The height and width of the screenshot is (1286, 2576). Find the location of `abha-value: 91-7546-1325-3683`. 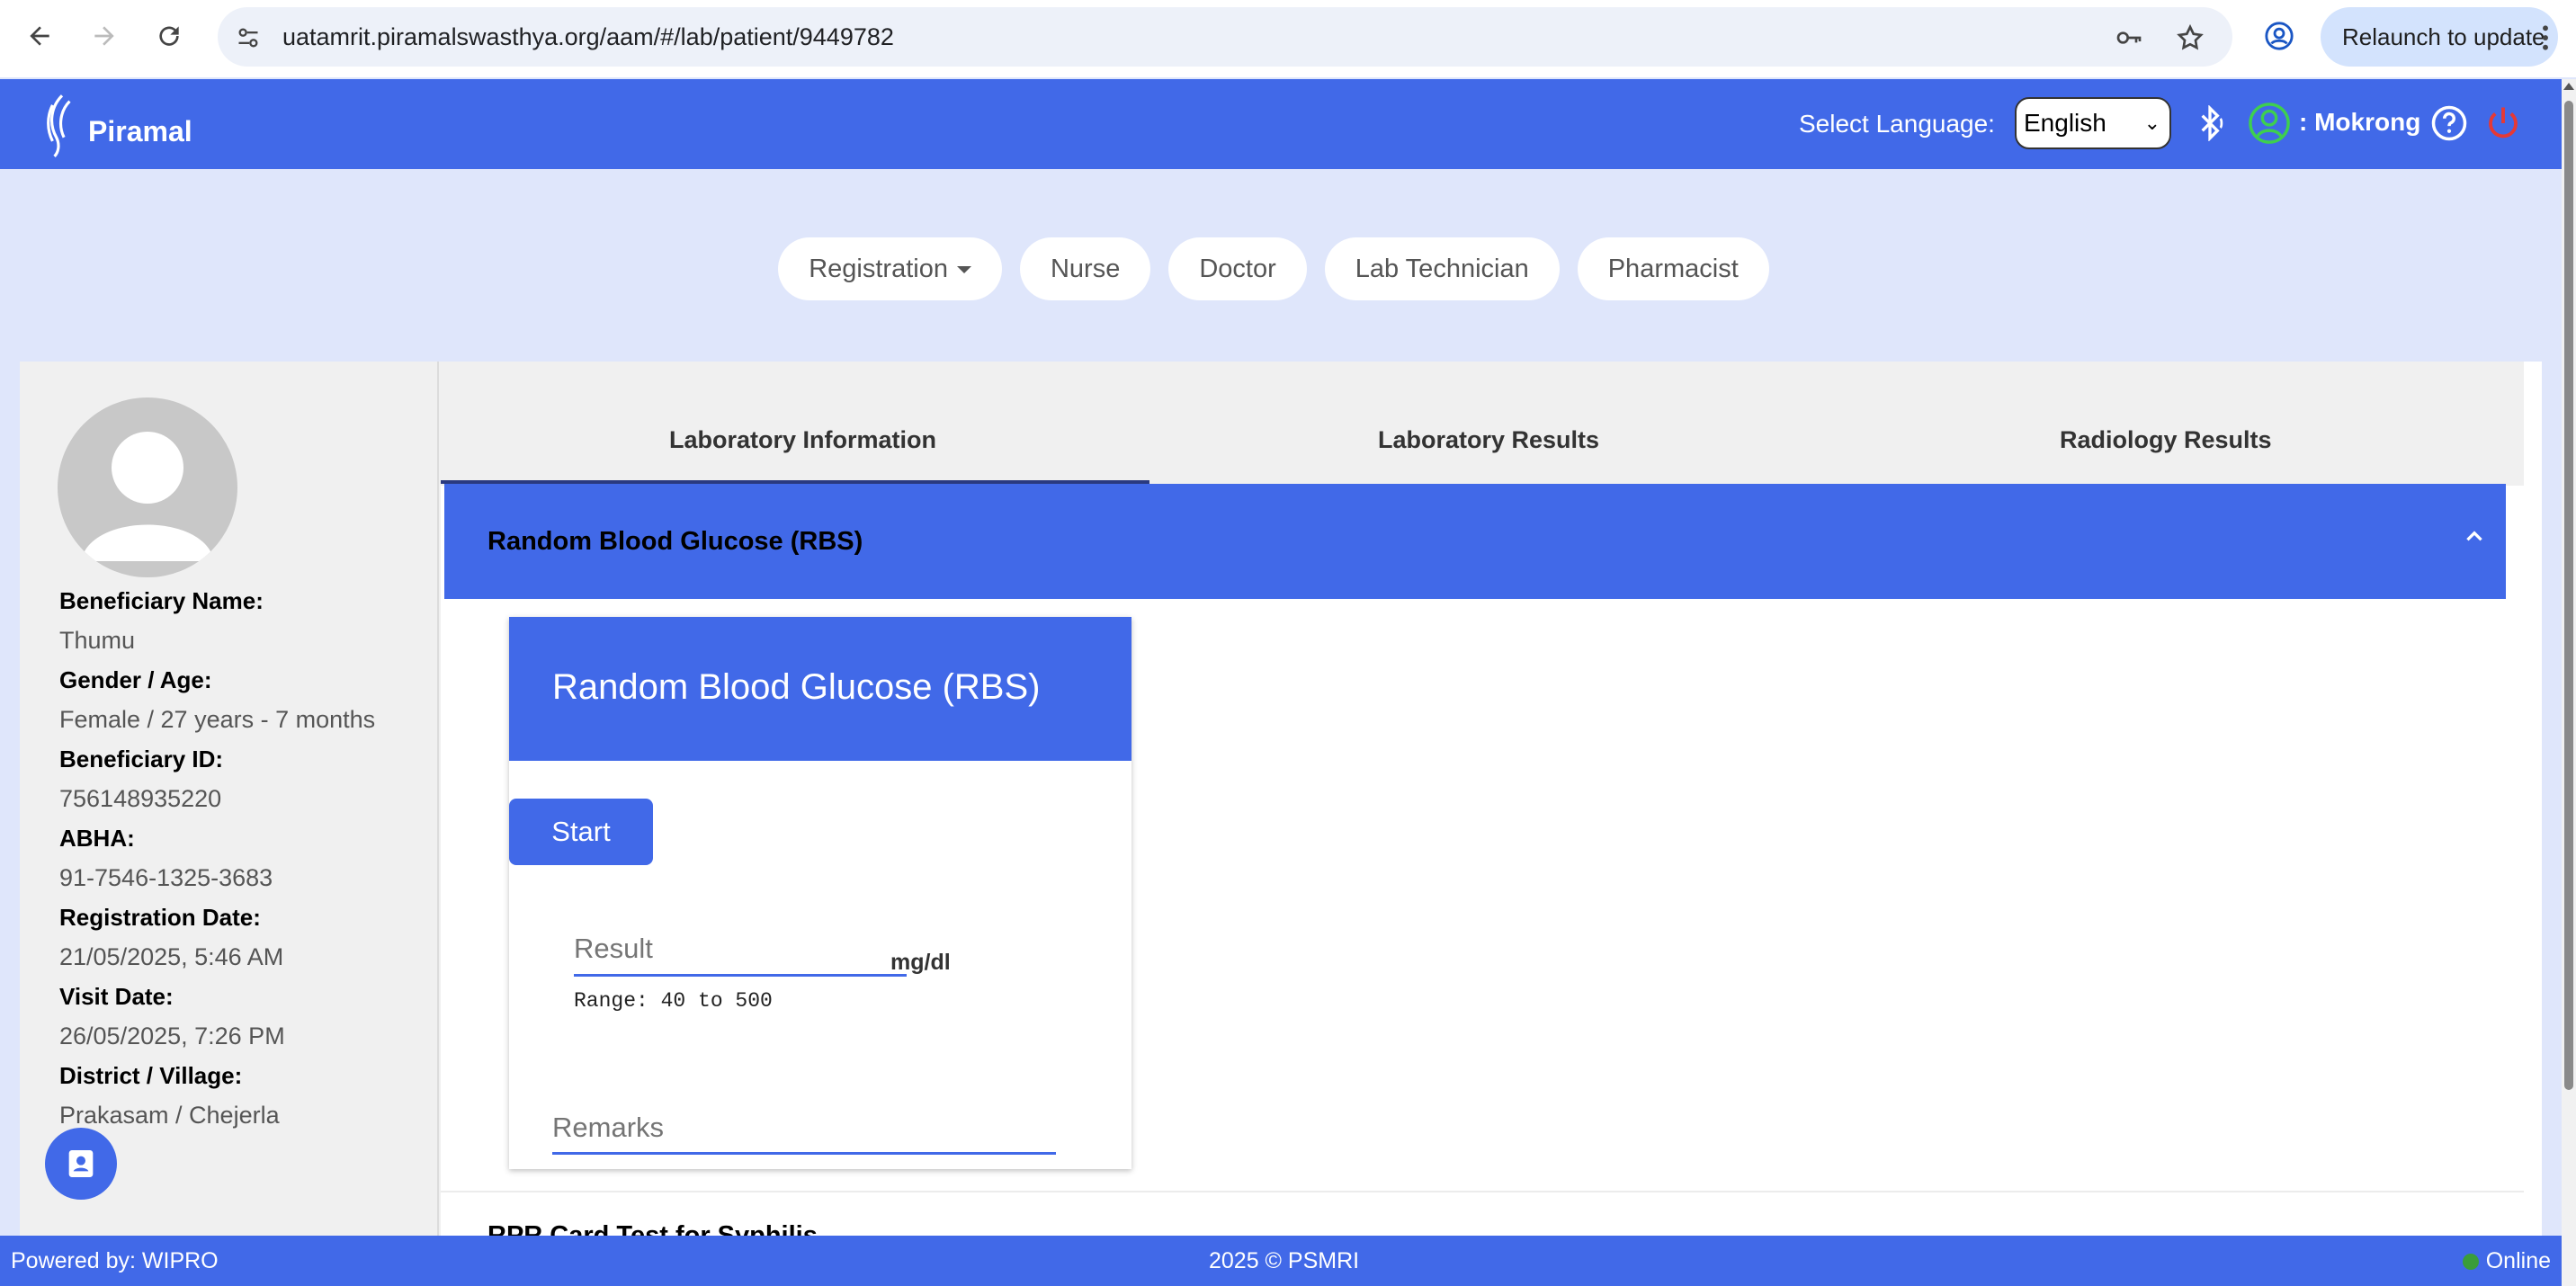

abha-value: 91-7546-1325-3683 is located at coordinates (166, 877).